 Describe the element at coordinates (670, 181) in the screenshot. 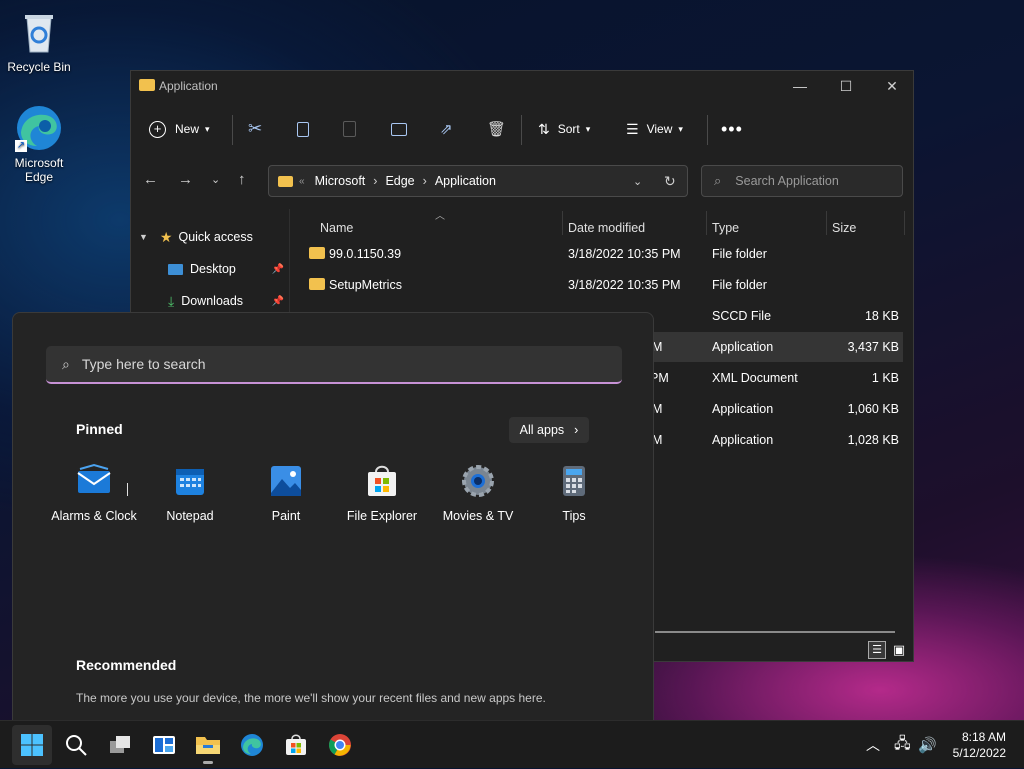

I see `refresh-icon: ↻` at that location.